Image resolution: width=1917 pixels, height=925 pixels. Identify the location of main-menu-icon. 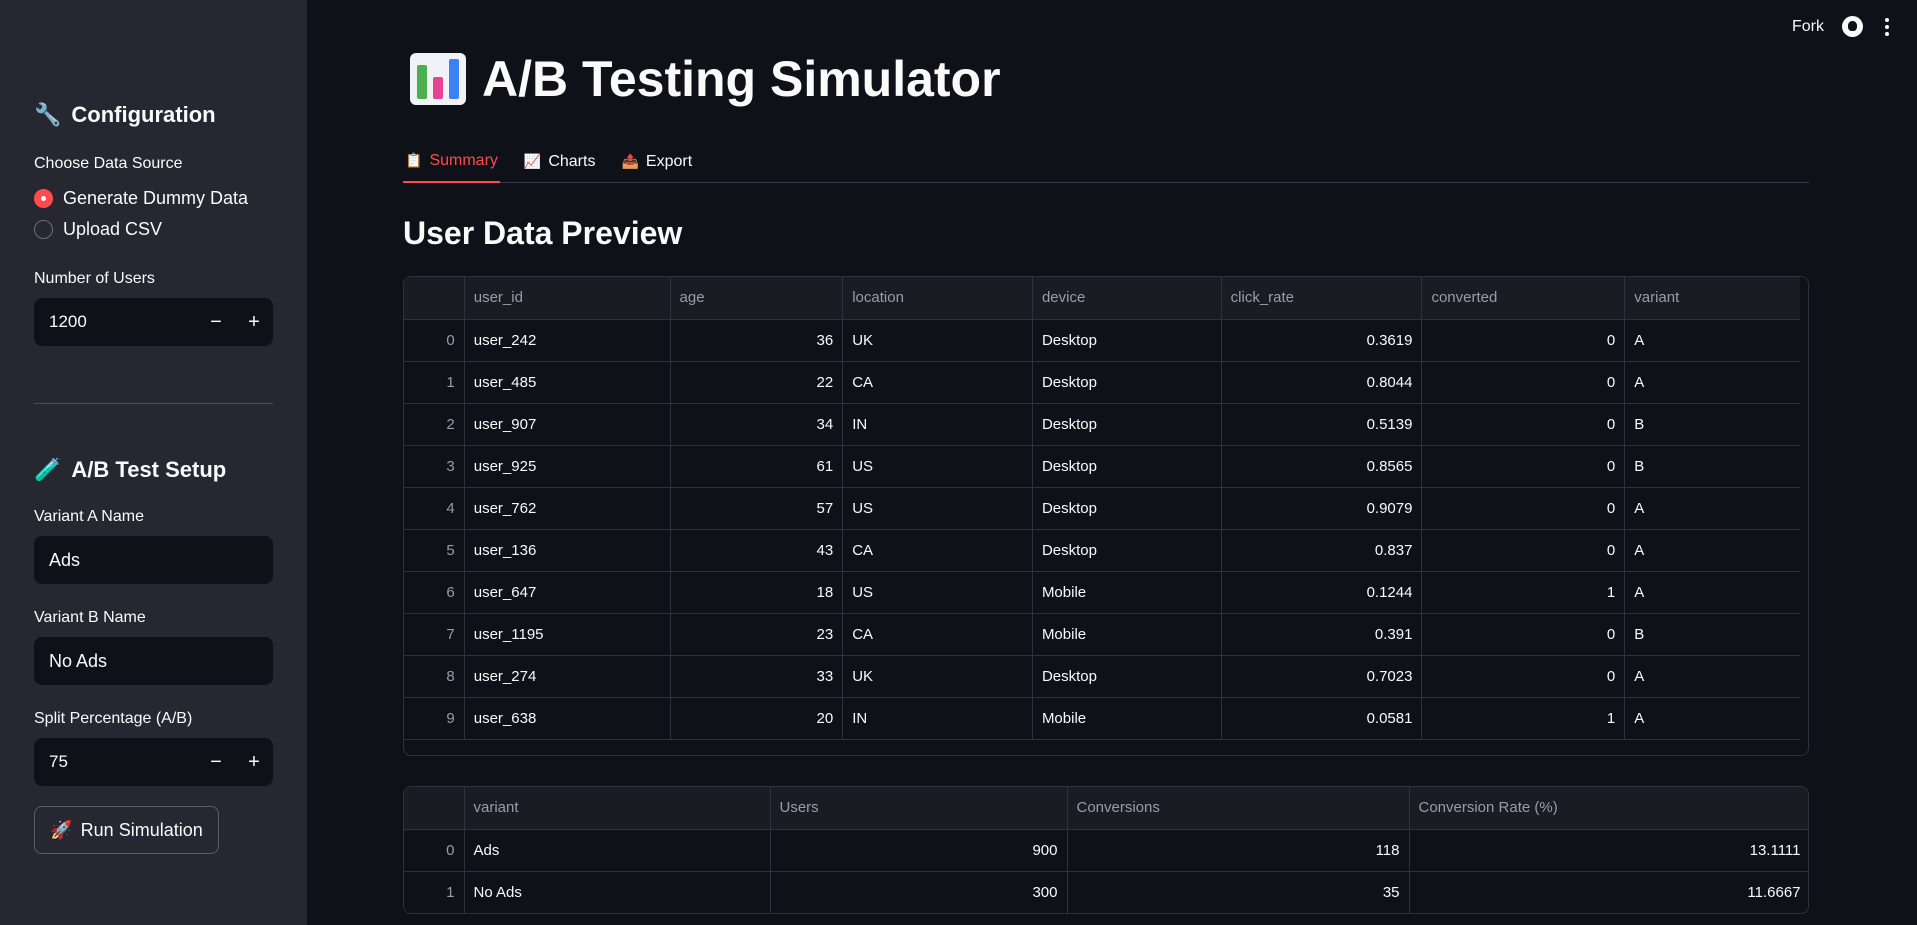
(1887, 26).